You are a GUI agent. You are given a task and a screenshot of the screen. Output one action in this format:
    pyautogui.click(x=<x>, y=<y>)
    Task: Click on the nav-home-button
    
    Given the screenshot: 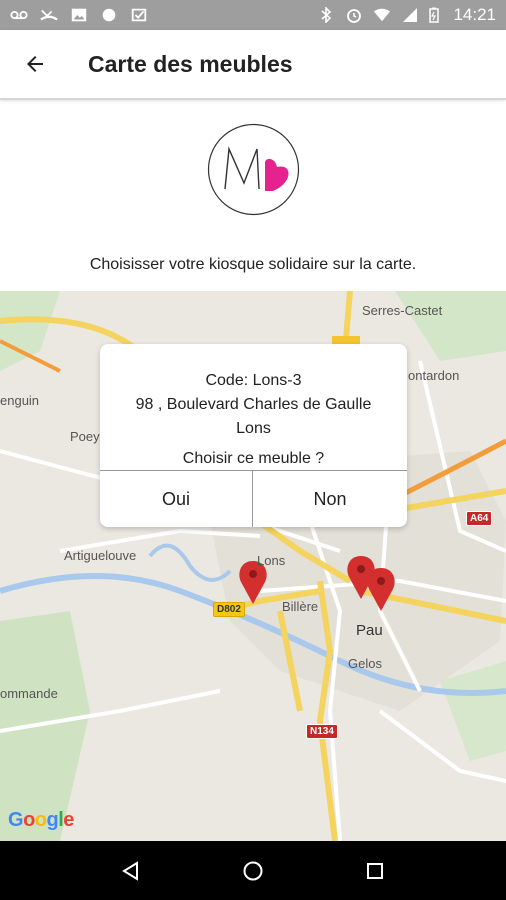 What is the action you would take?
    pyautogui.click(x=253, y=871)
    